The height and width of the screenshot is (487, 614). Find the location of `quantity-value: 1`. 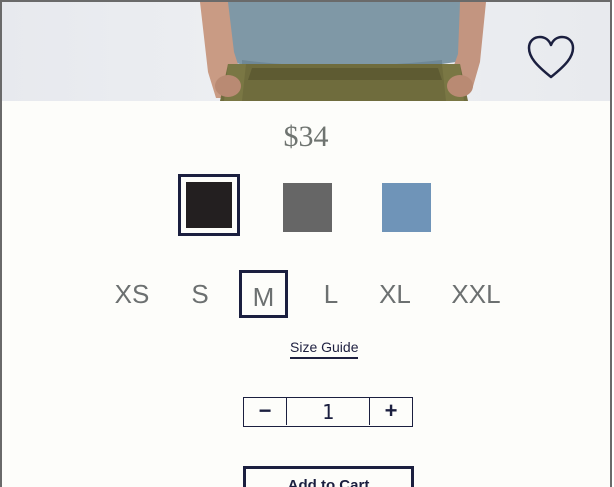

quantity-value: 1 is located at coordinates (328, 411).